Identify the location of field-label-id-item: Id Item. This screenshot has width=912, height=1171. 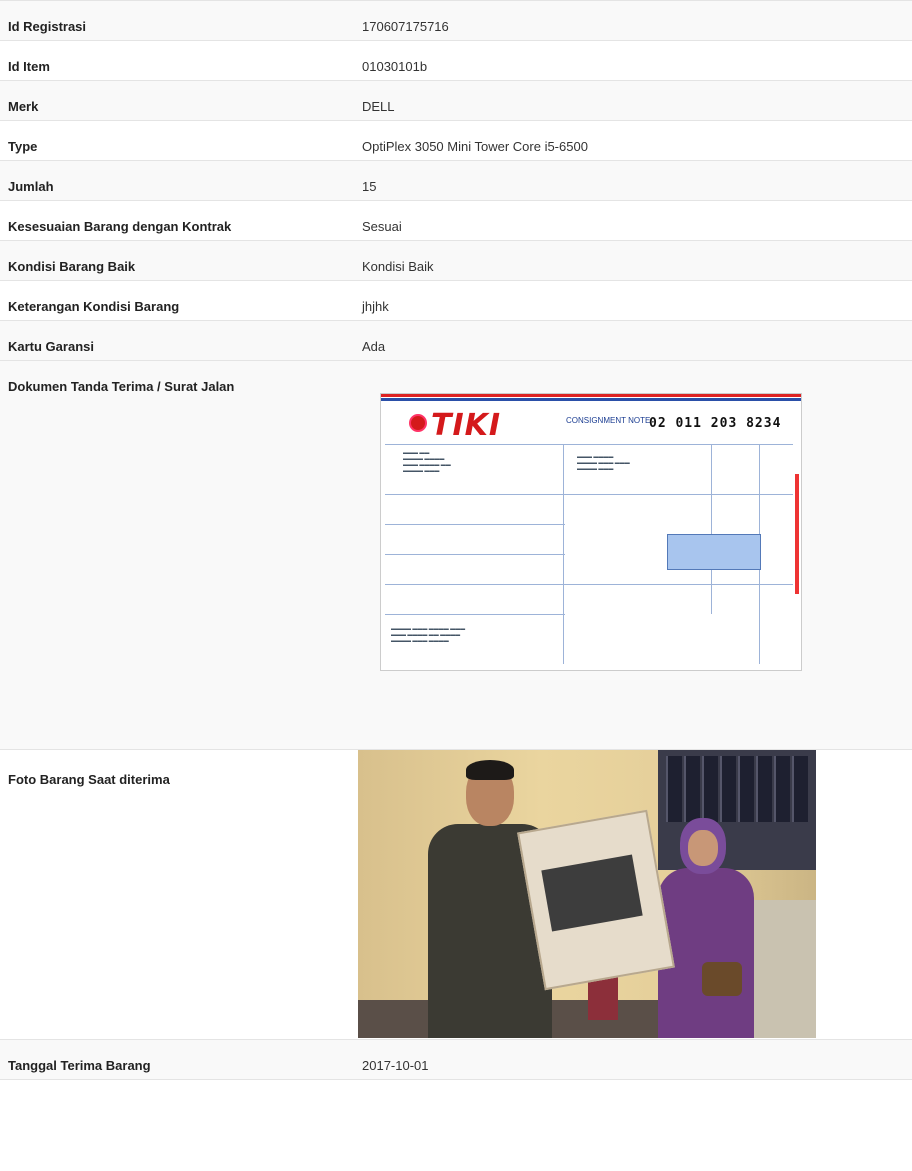
(177, 60).